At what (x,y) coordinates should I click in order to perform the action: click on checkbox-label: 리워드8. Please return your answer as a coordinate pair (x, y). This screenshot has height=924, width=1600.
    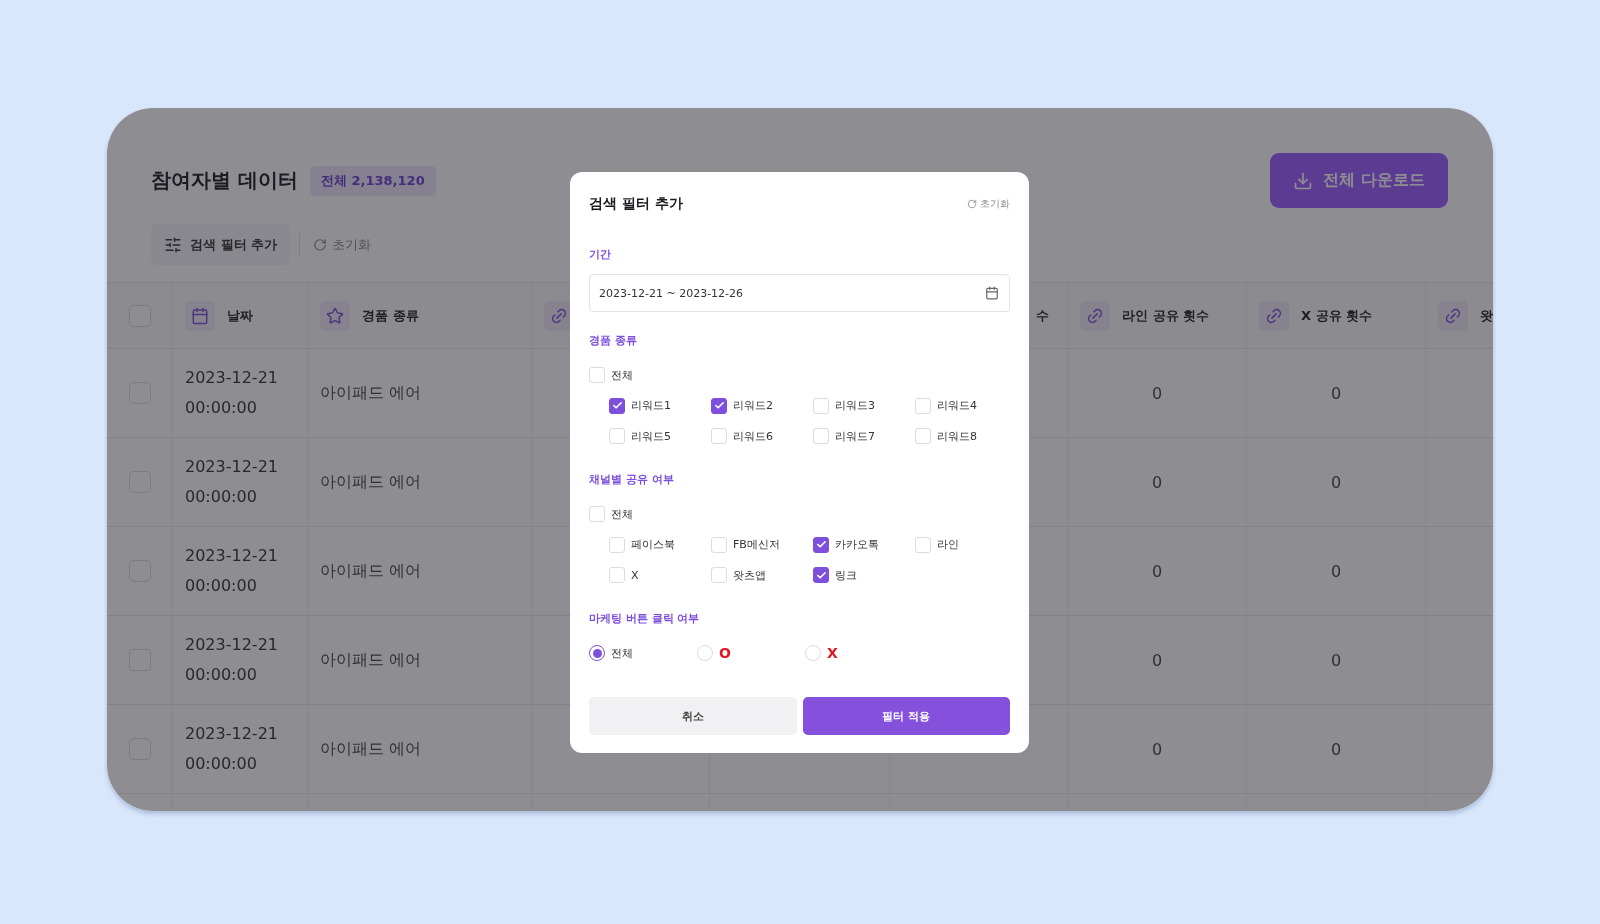
    Looking at the image, I should click on (957, 436).